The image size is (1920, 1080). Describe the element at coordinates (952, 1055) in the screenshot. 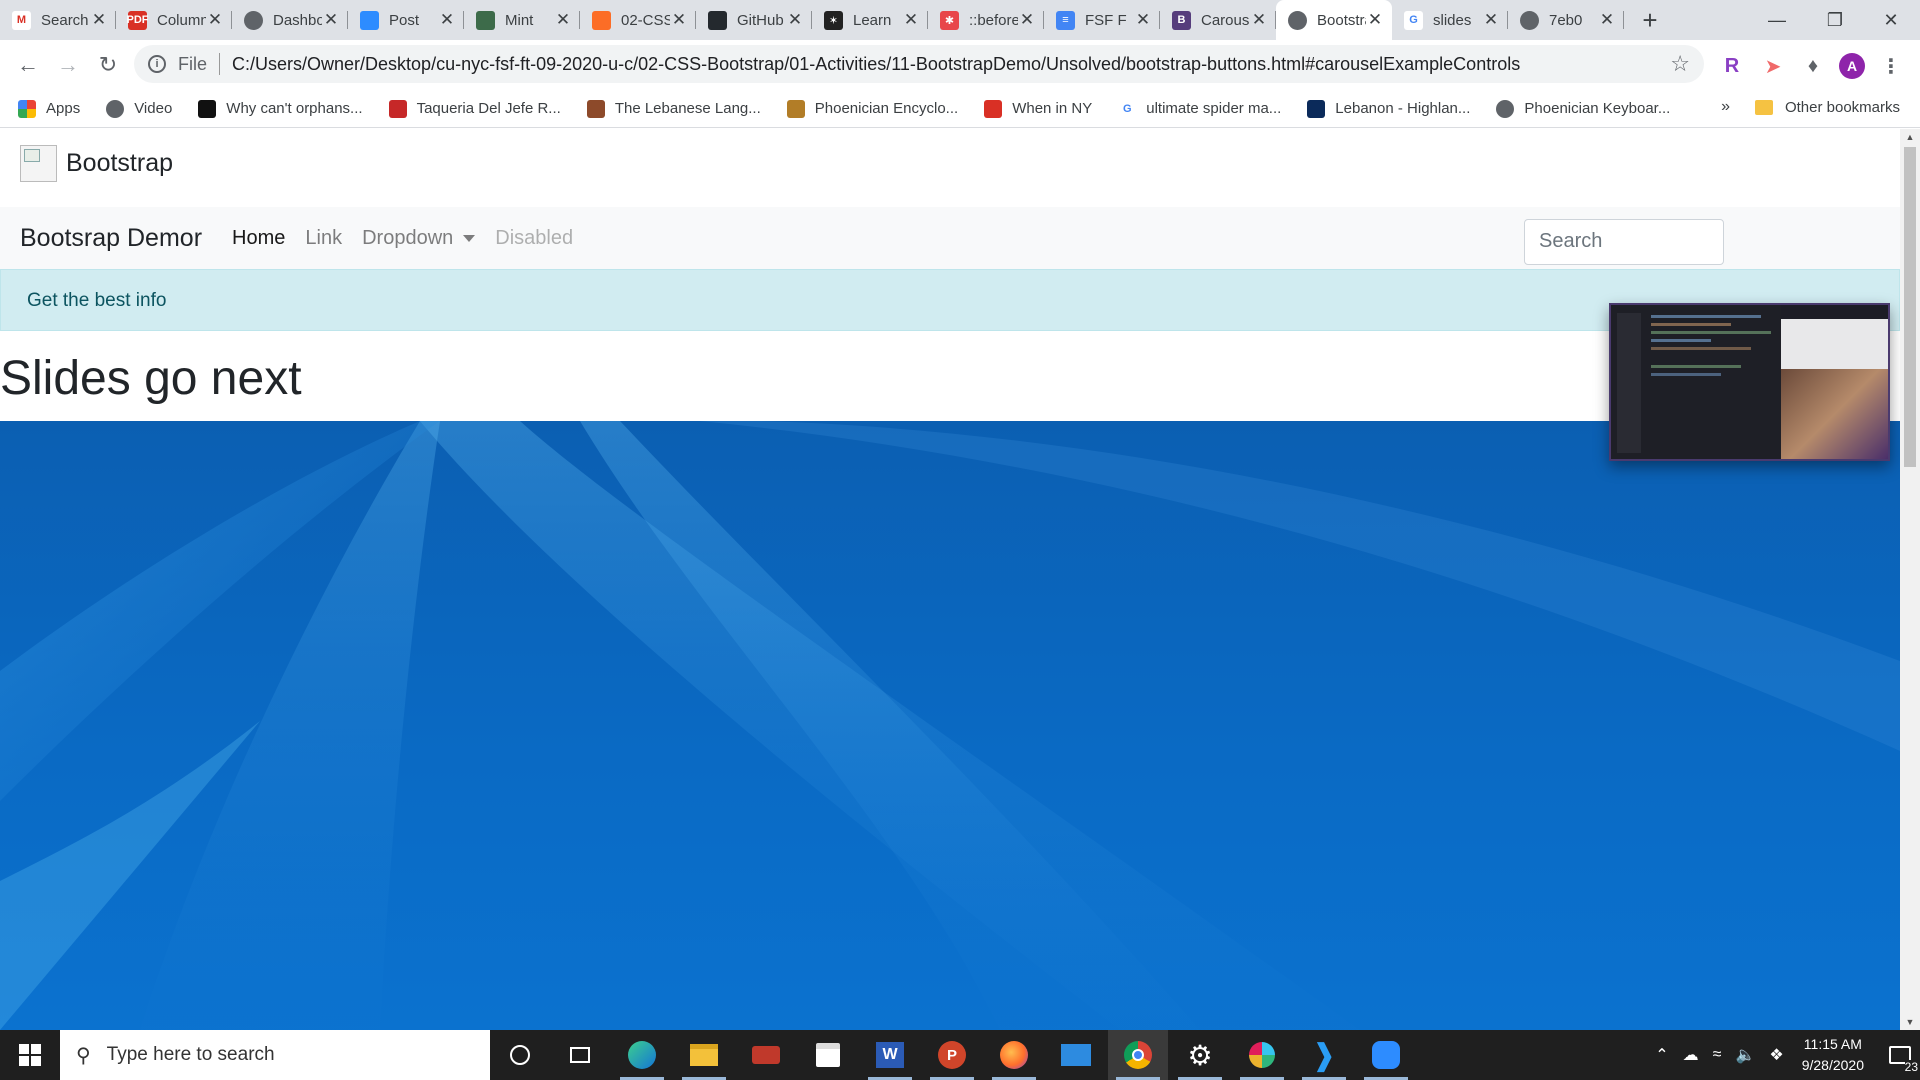

I see `powerpoint-icon: P` at that location.